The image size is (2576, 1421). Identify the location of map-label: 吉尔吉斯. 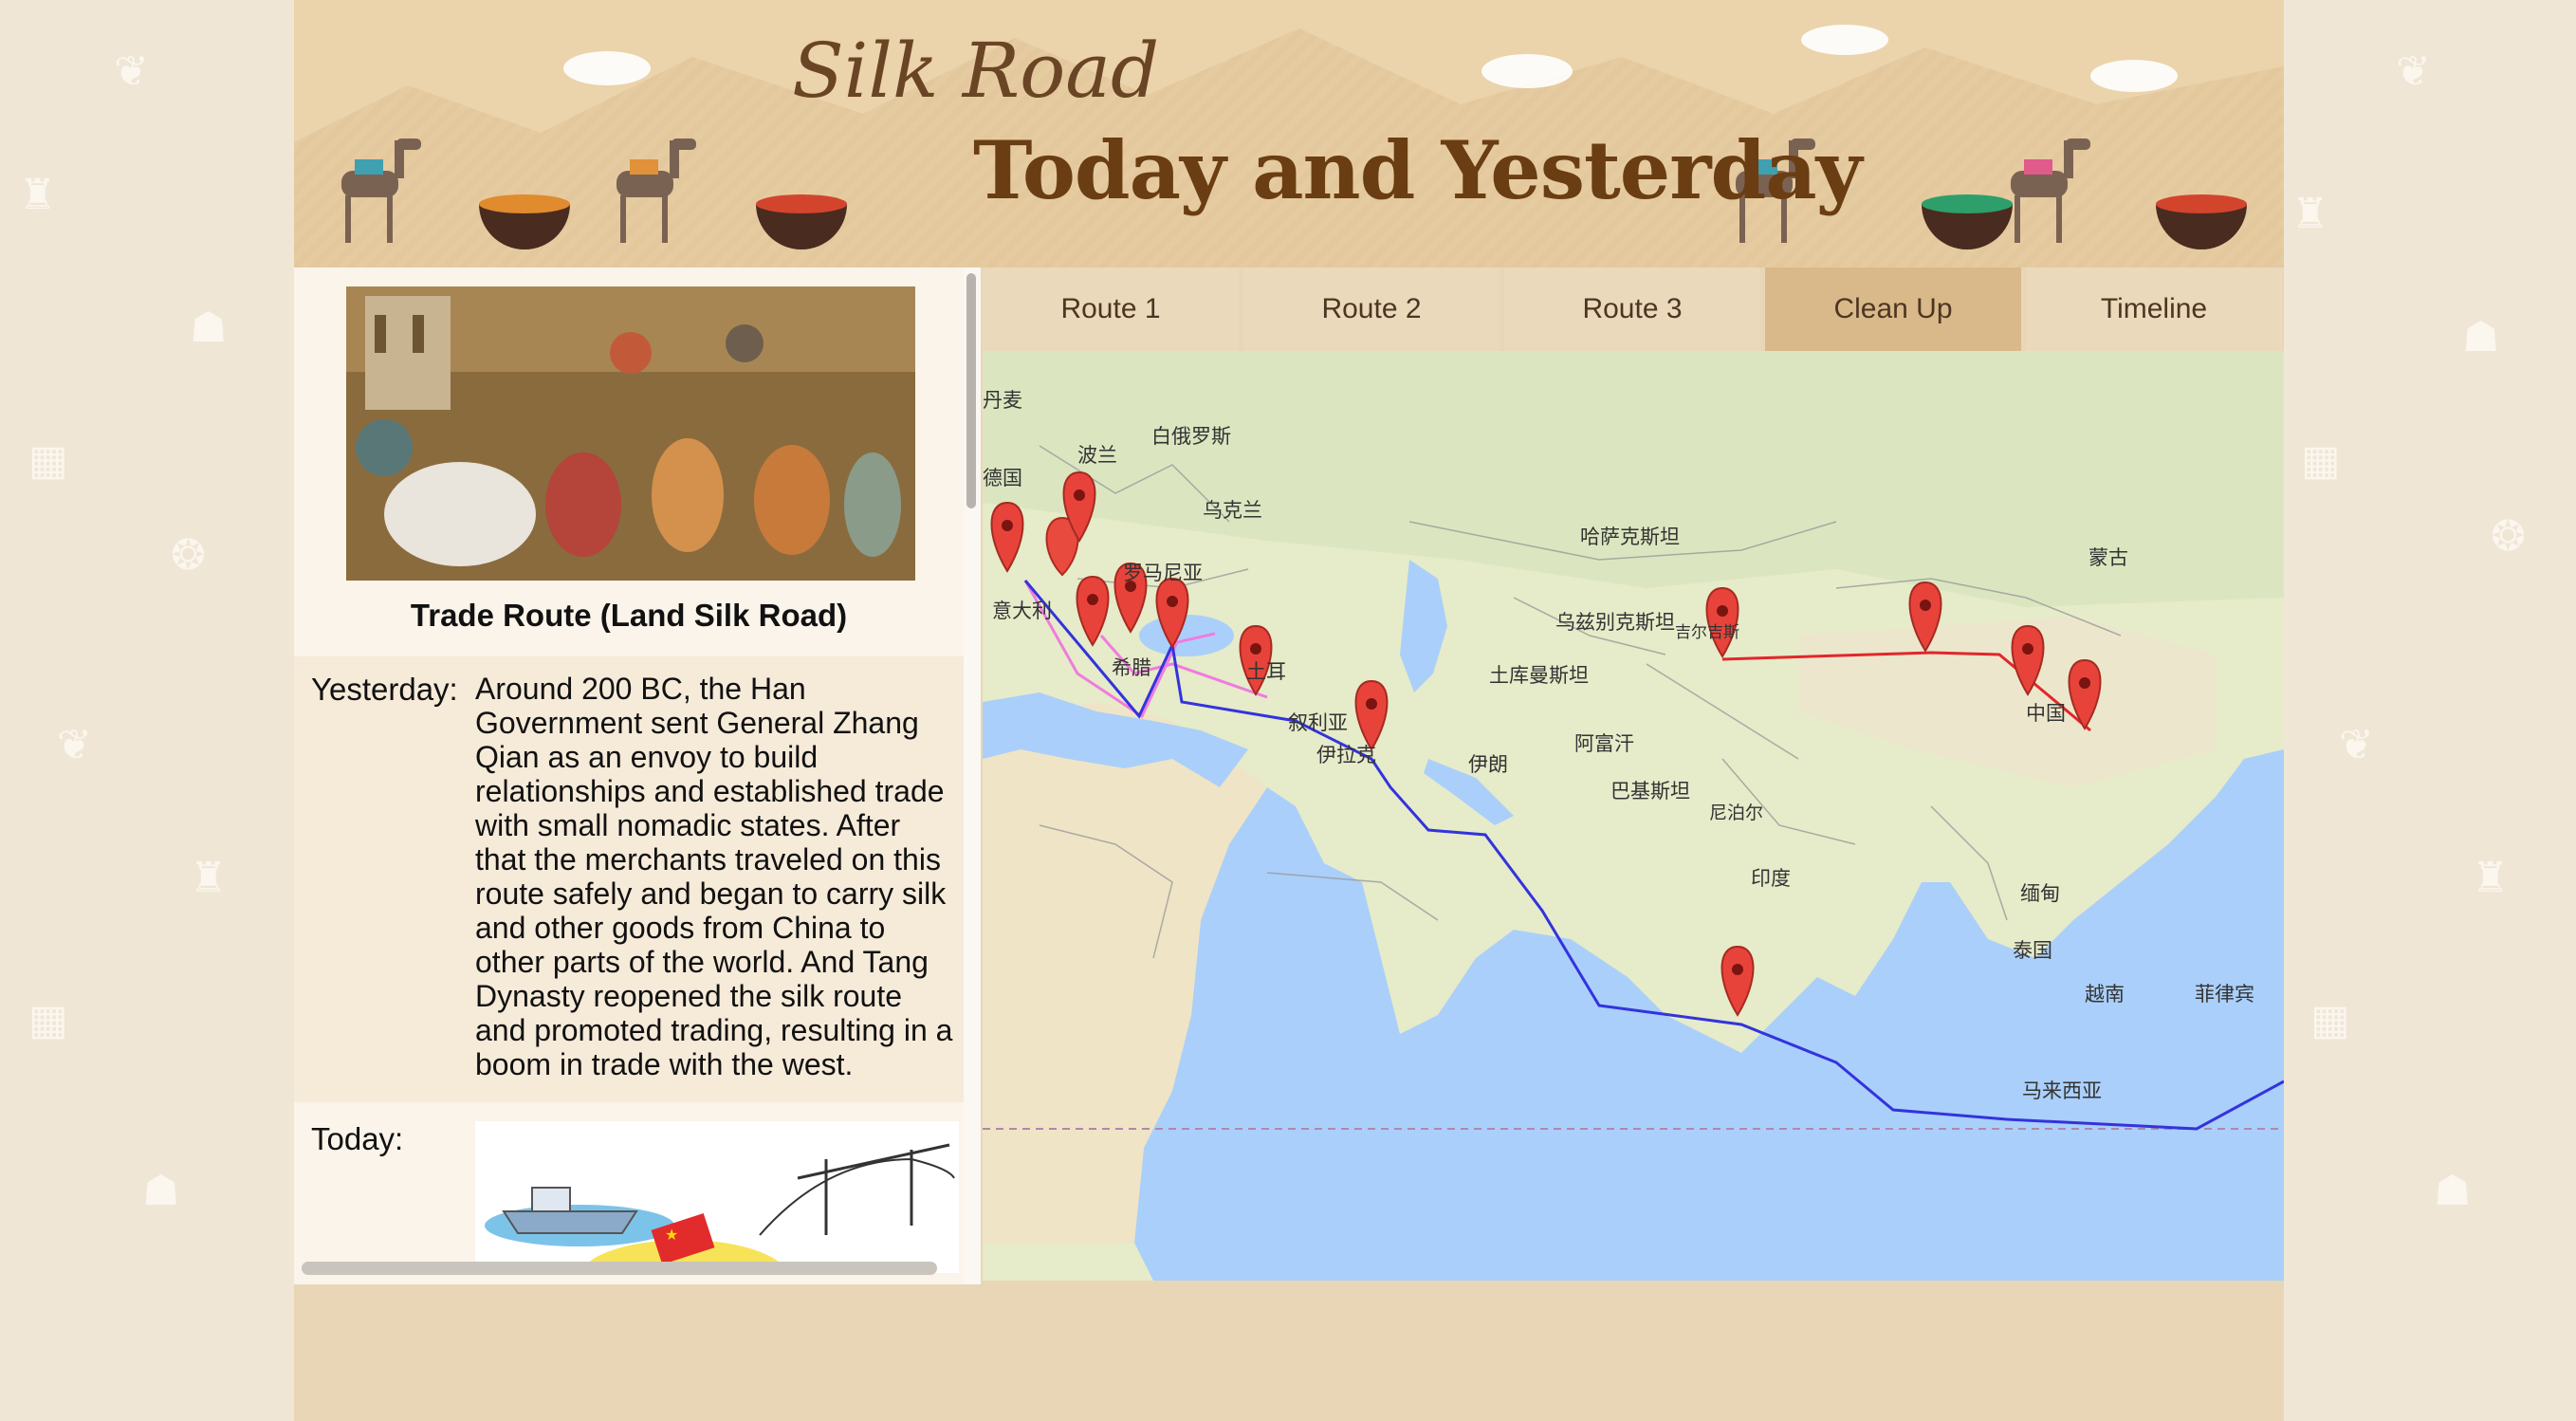
(1707, 632).